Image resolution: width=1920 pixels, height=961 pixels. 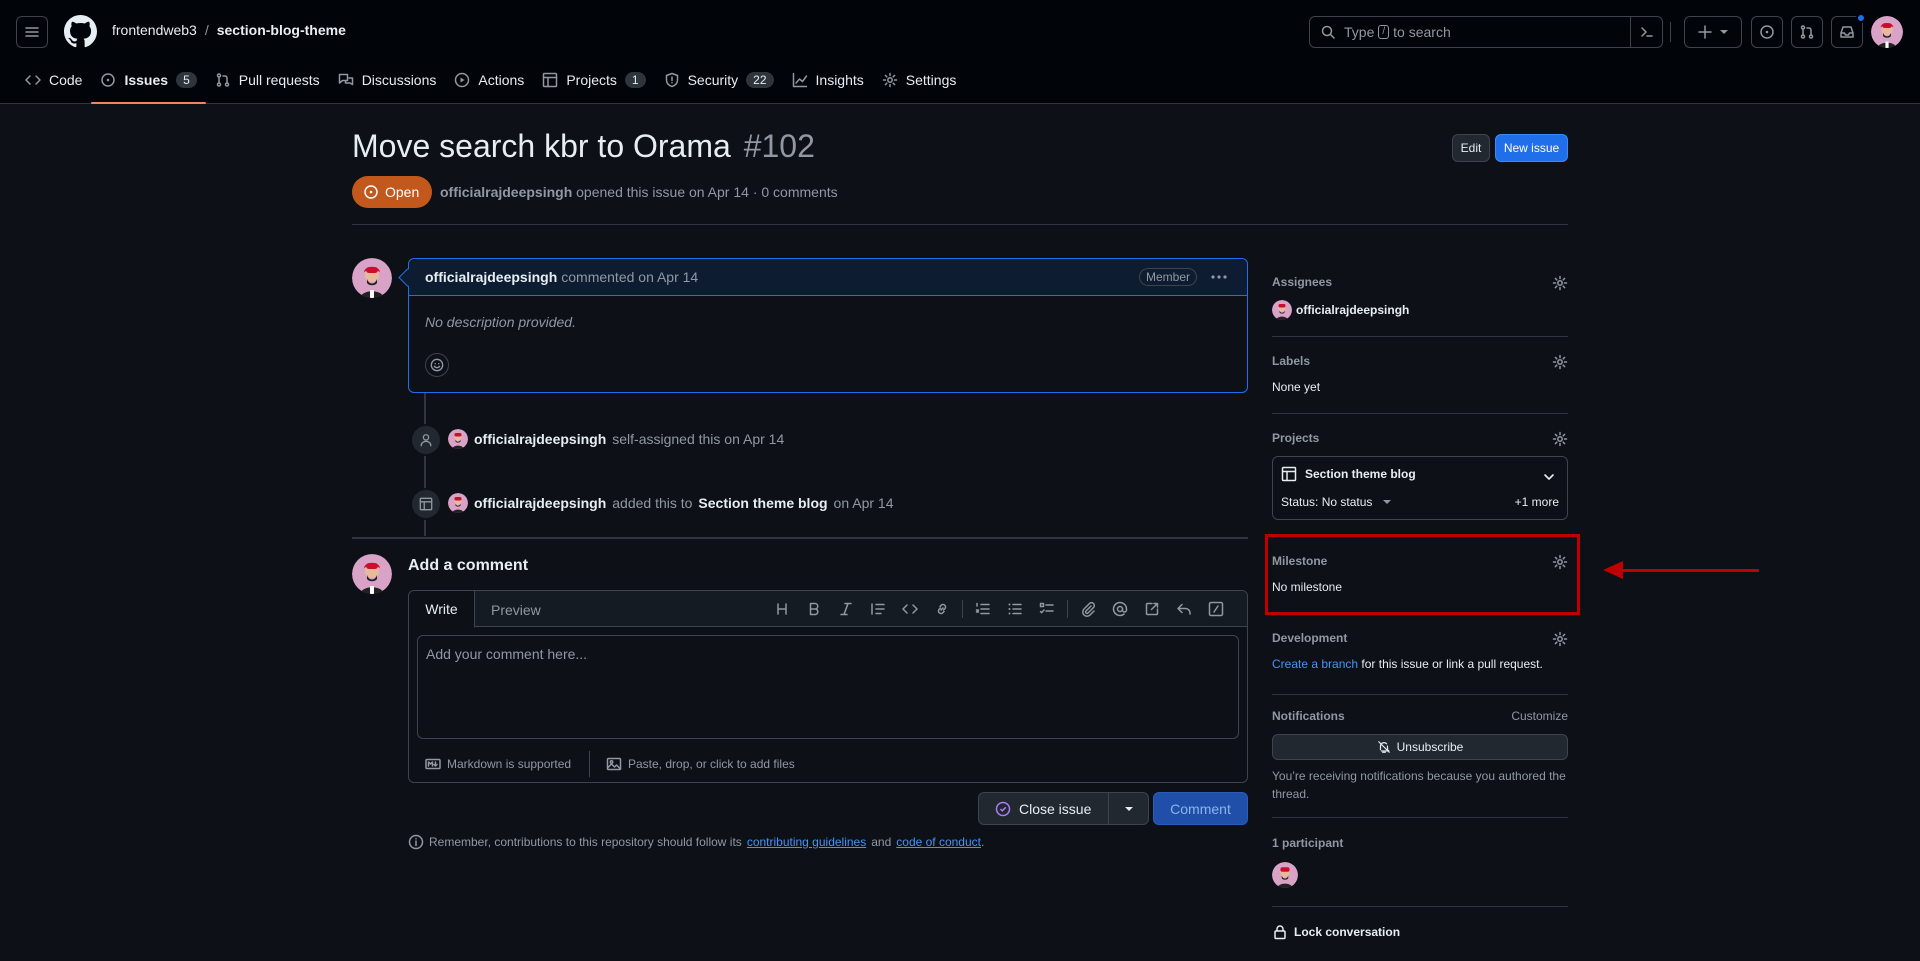 What do you see at coordinates (154, 30) in the screenshot?
I see `repo-owner-link: frontendweb3` at bounding box center [154, 30].